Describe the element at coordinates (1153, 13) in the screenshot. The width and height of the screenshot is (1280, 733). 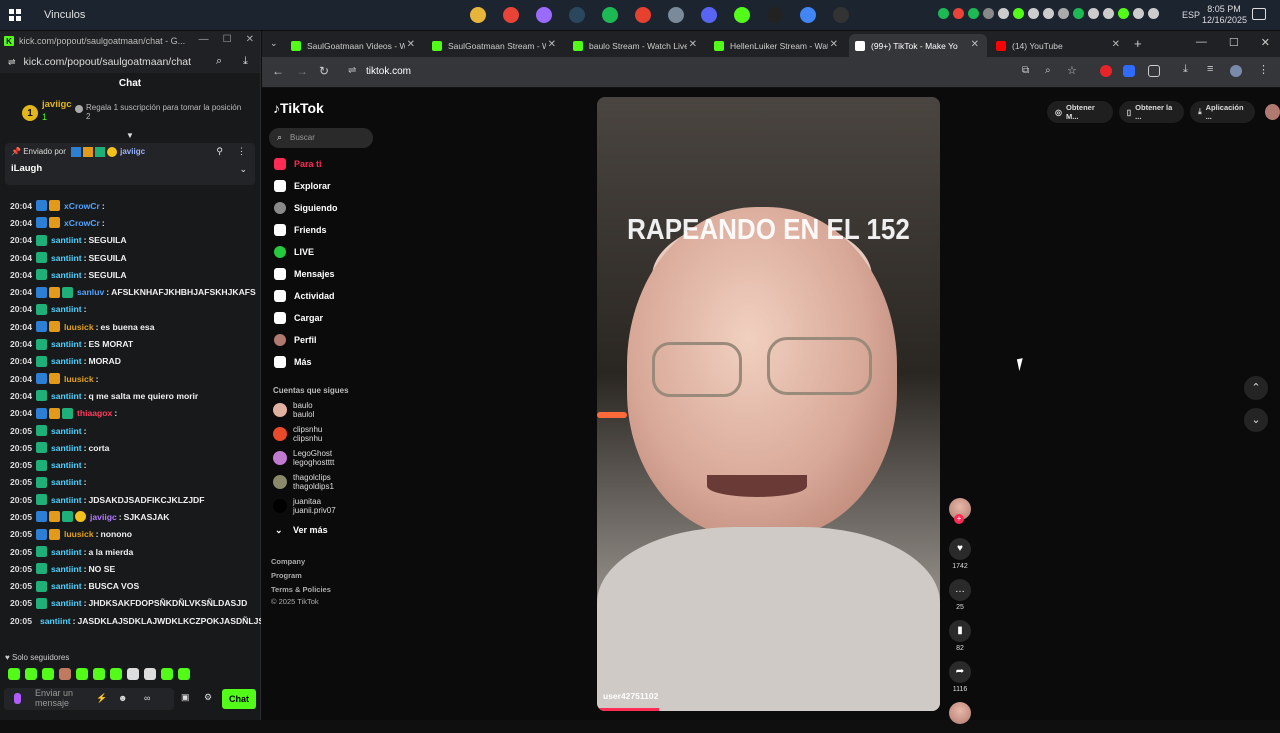
I see `wifi-icon` at that location.